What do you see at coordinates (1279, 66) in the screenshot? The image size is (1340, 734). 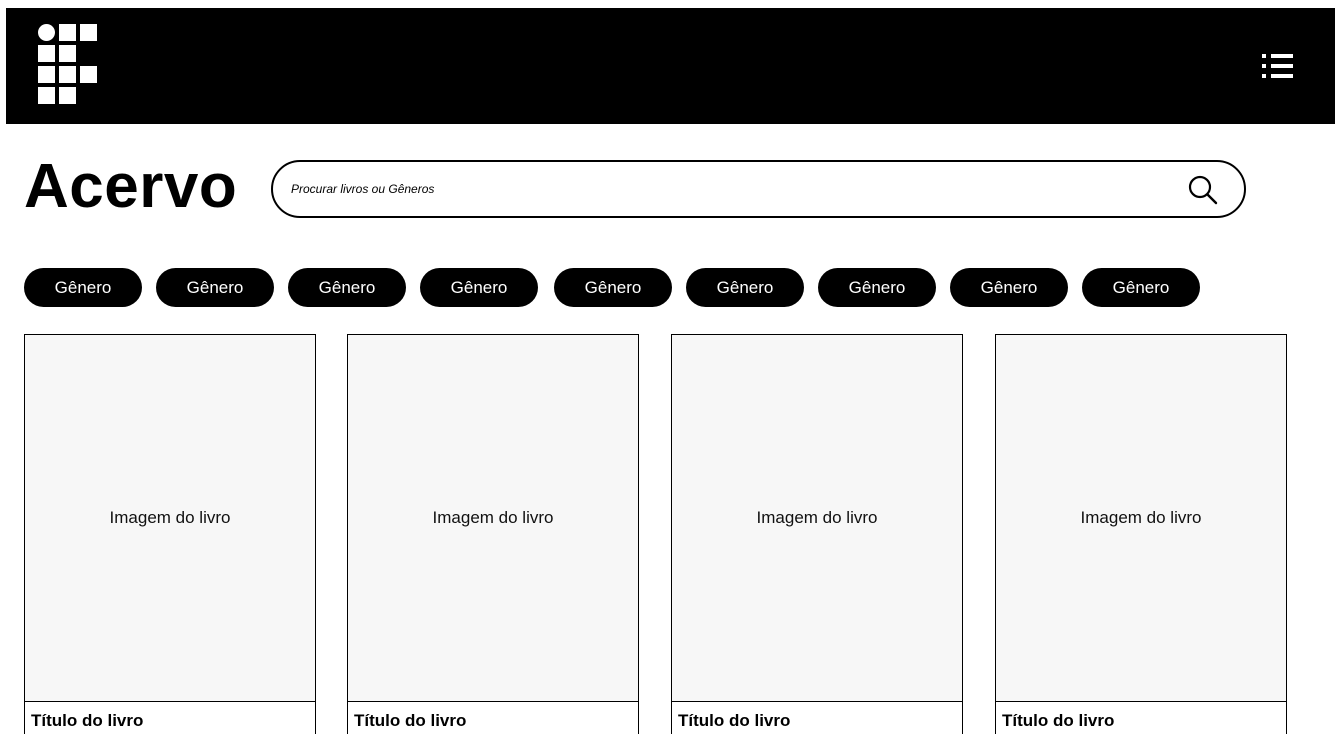 I see `menu-list-icon` at bounding box center [1279, 66].